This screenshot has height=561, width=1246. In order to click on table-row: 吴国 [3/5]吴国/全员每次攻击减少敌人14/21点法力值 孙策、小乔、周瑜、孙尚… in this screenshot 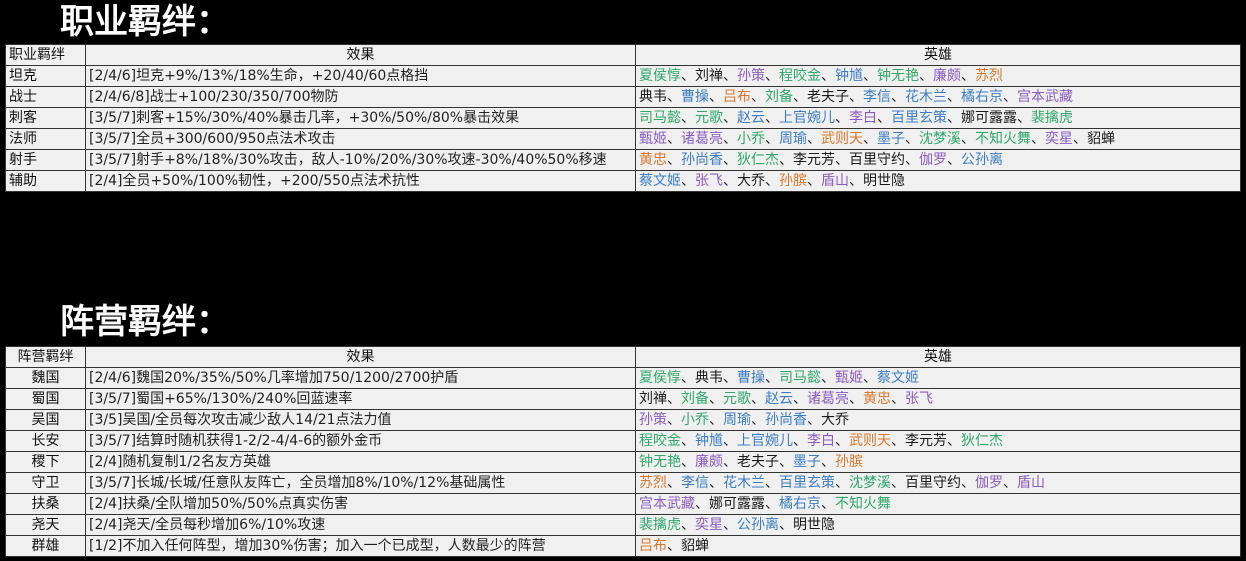, I will do `click(623, 420)`.